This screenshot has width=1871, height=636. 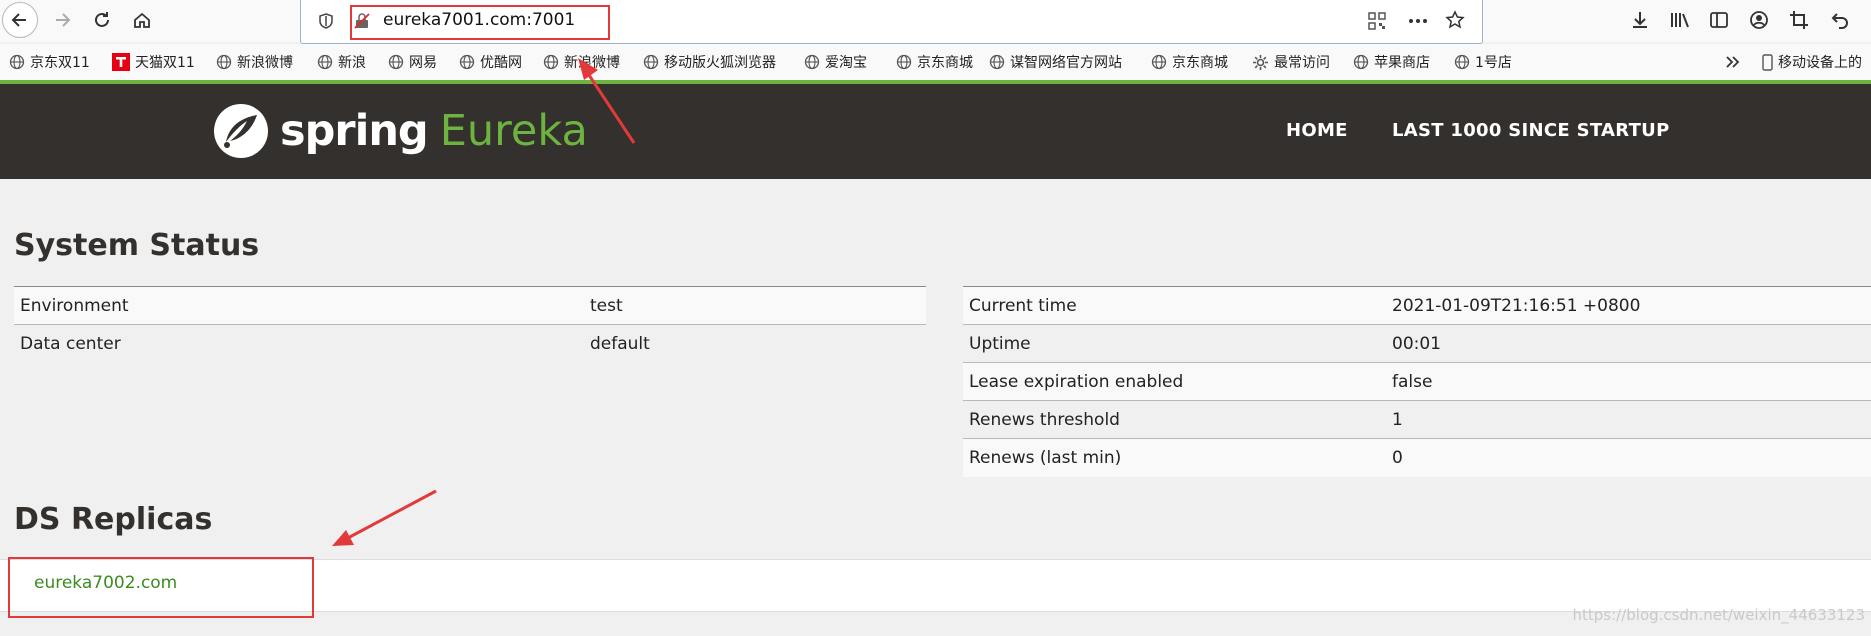 What do you see at coordinates (299, 305) in the screenshot?
I see `row-label: Environment` at bounding box center [299, 305].